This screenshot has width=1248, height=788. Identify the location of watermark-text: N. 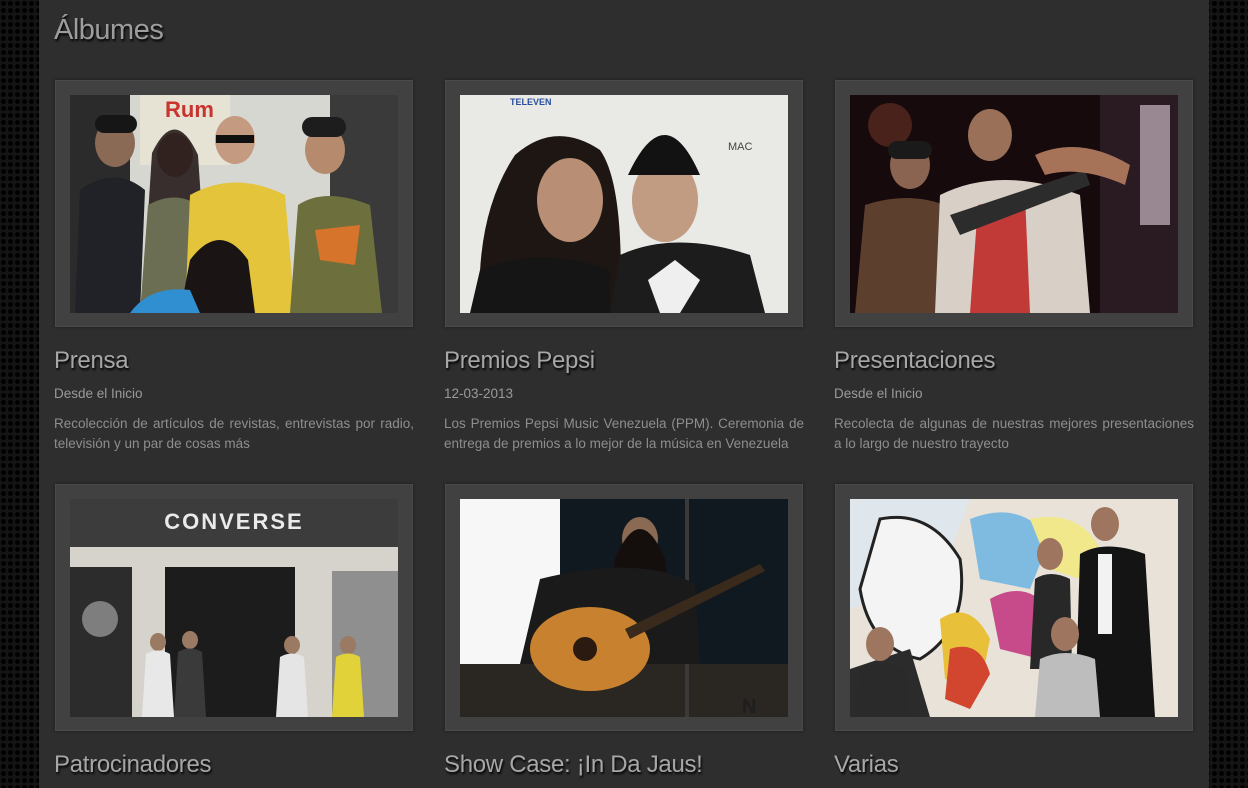
(749, 706).